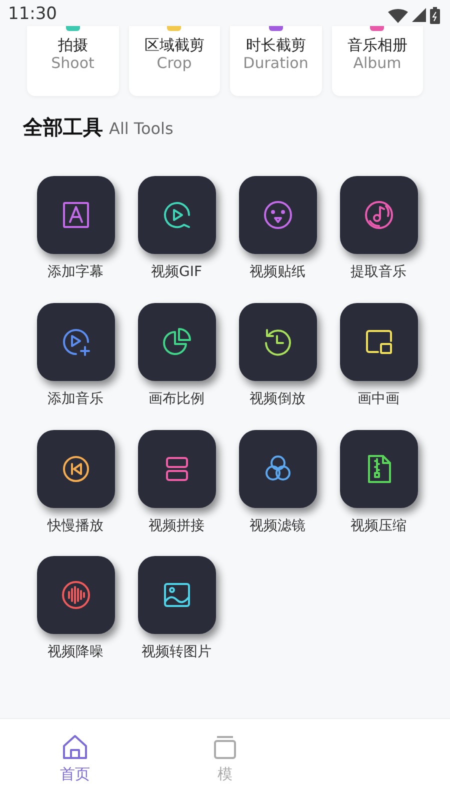  What do you see at coordinates (275, 64) in the screenshot?
I see `card-subtitle: Duration` at bounding box center [275, 64].